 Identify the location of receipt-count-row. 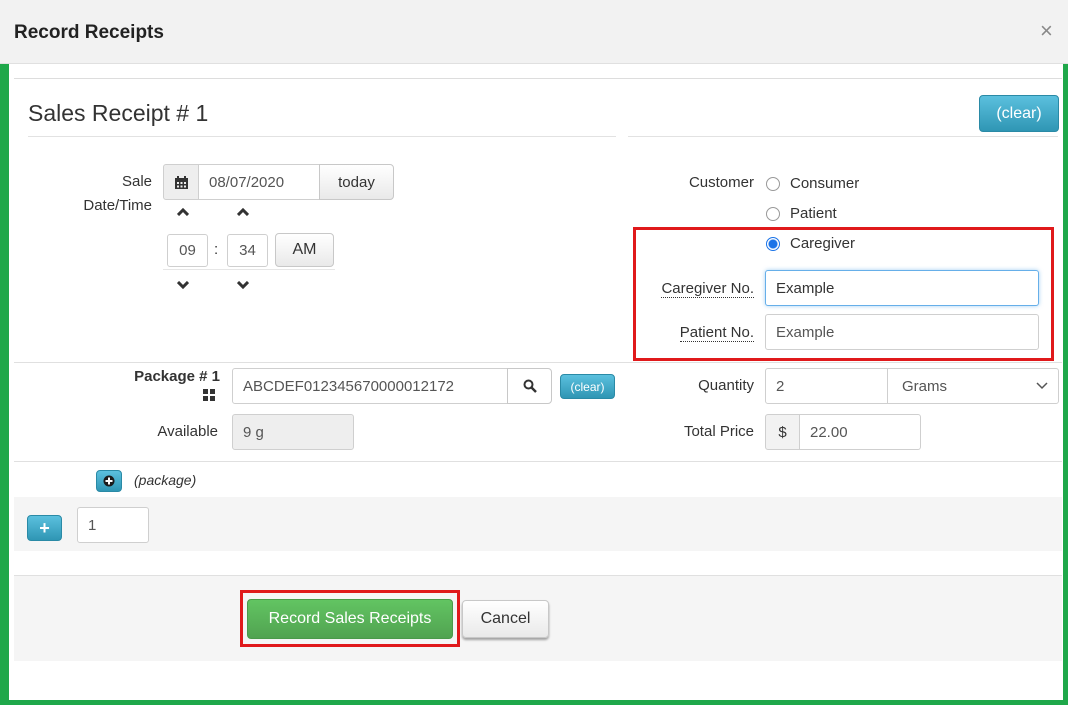
(538, 524).